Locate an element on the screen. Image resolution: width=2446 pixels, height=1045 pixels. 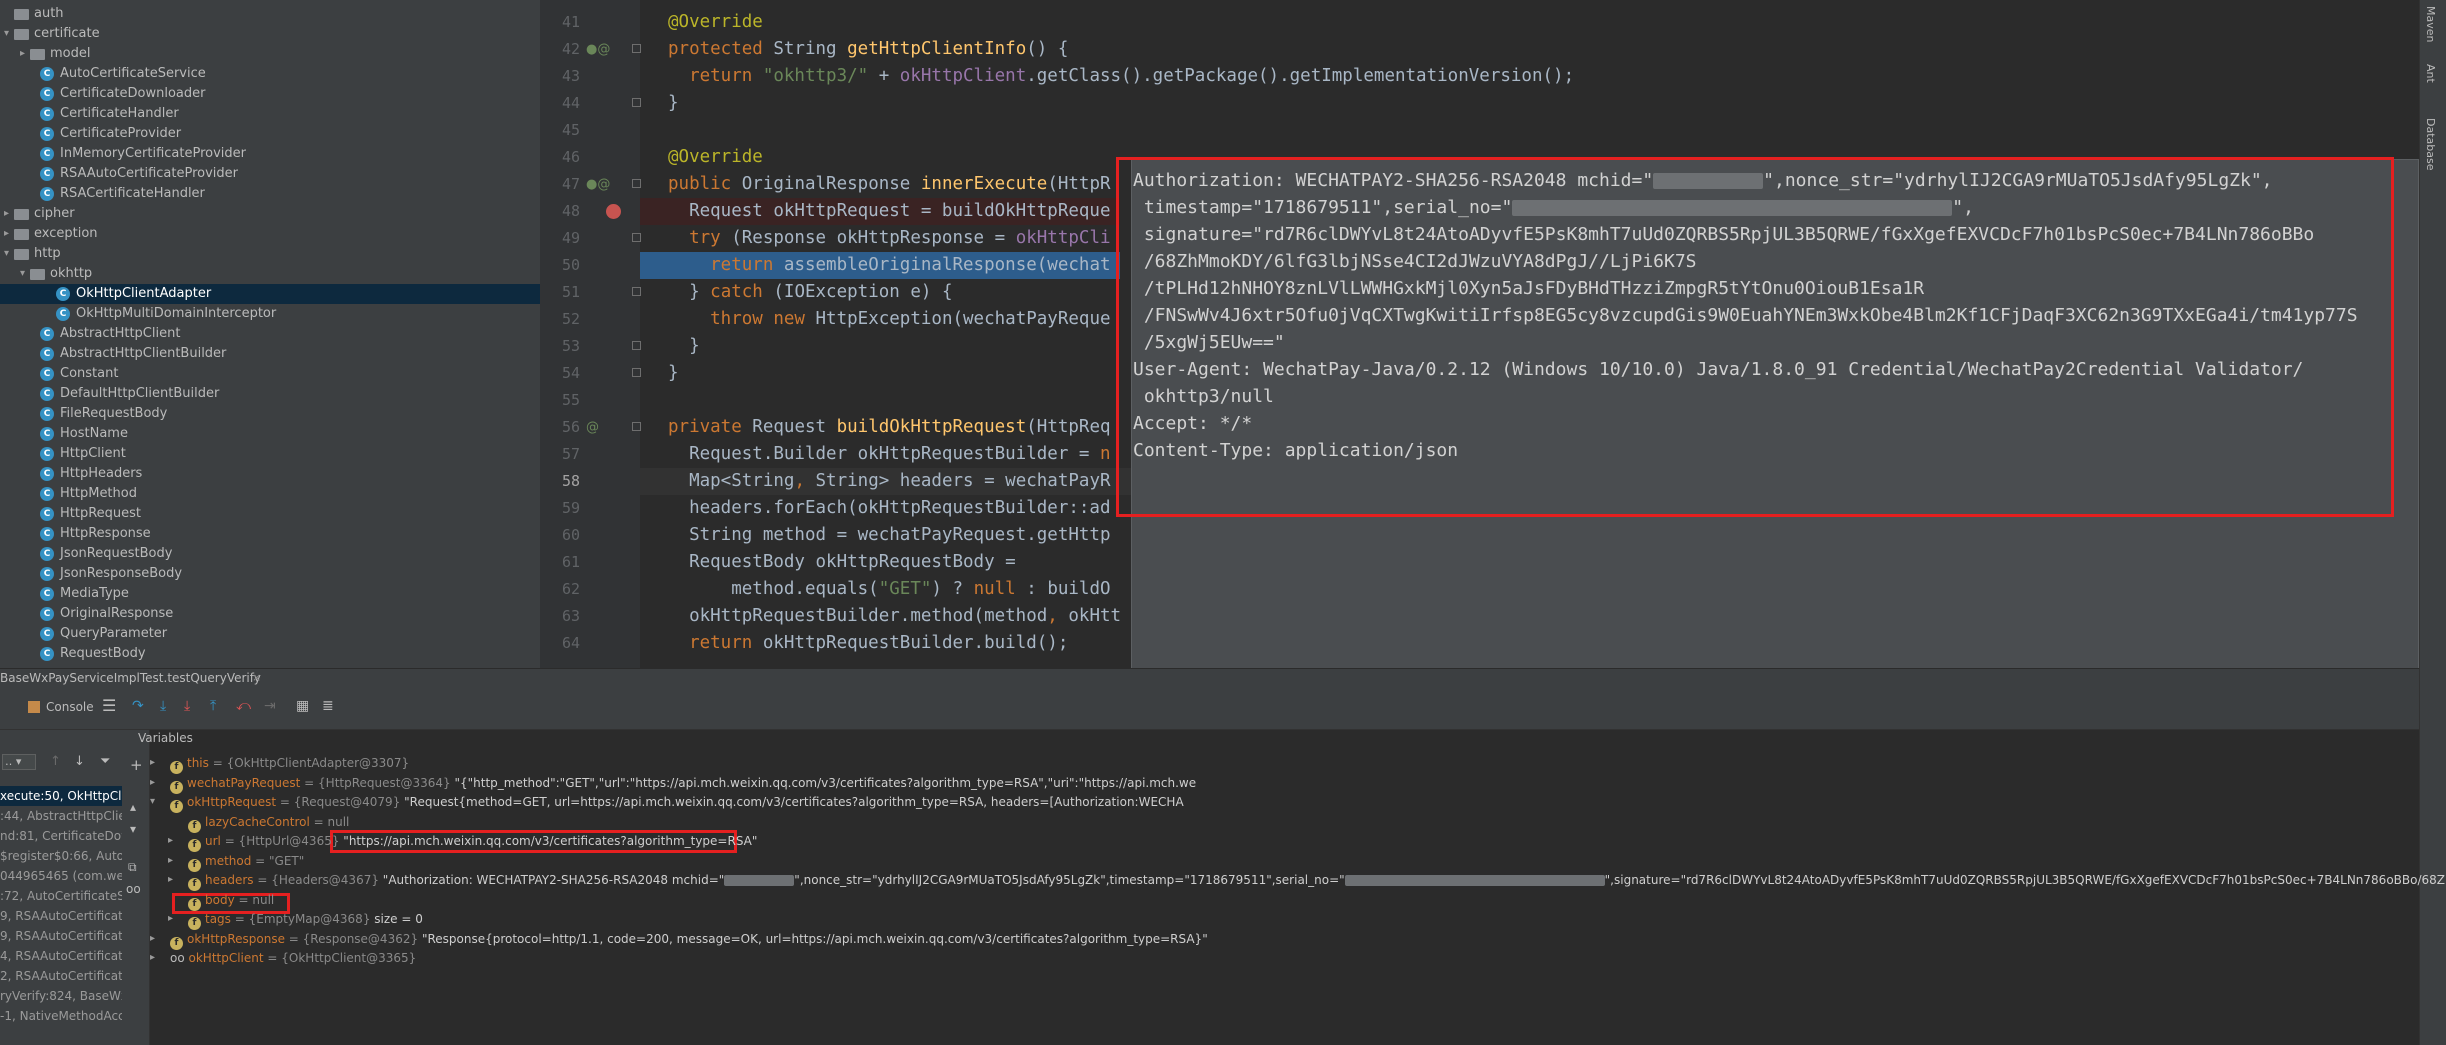
step-out-icon: ⤒ is located at coordinates (213, 706).